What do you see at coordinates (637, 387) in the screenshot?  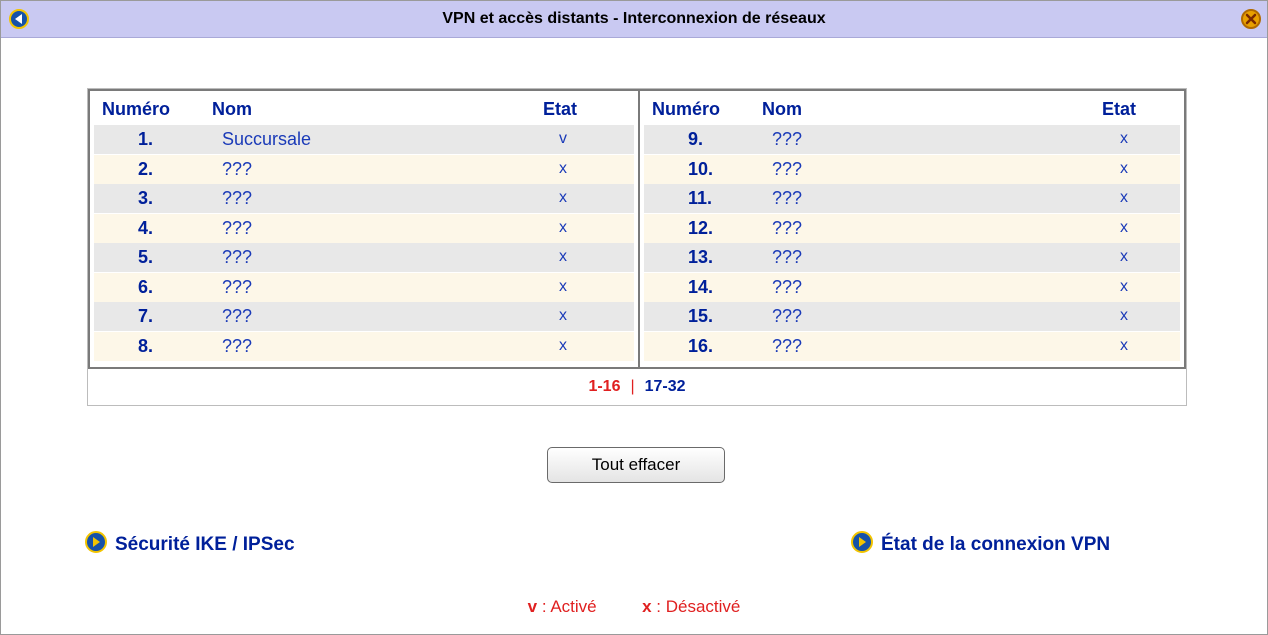 I see `pagination: 1-16 | 17-32` at bounding box center [637, 387].